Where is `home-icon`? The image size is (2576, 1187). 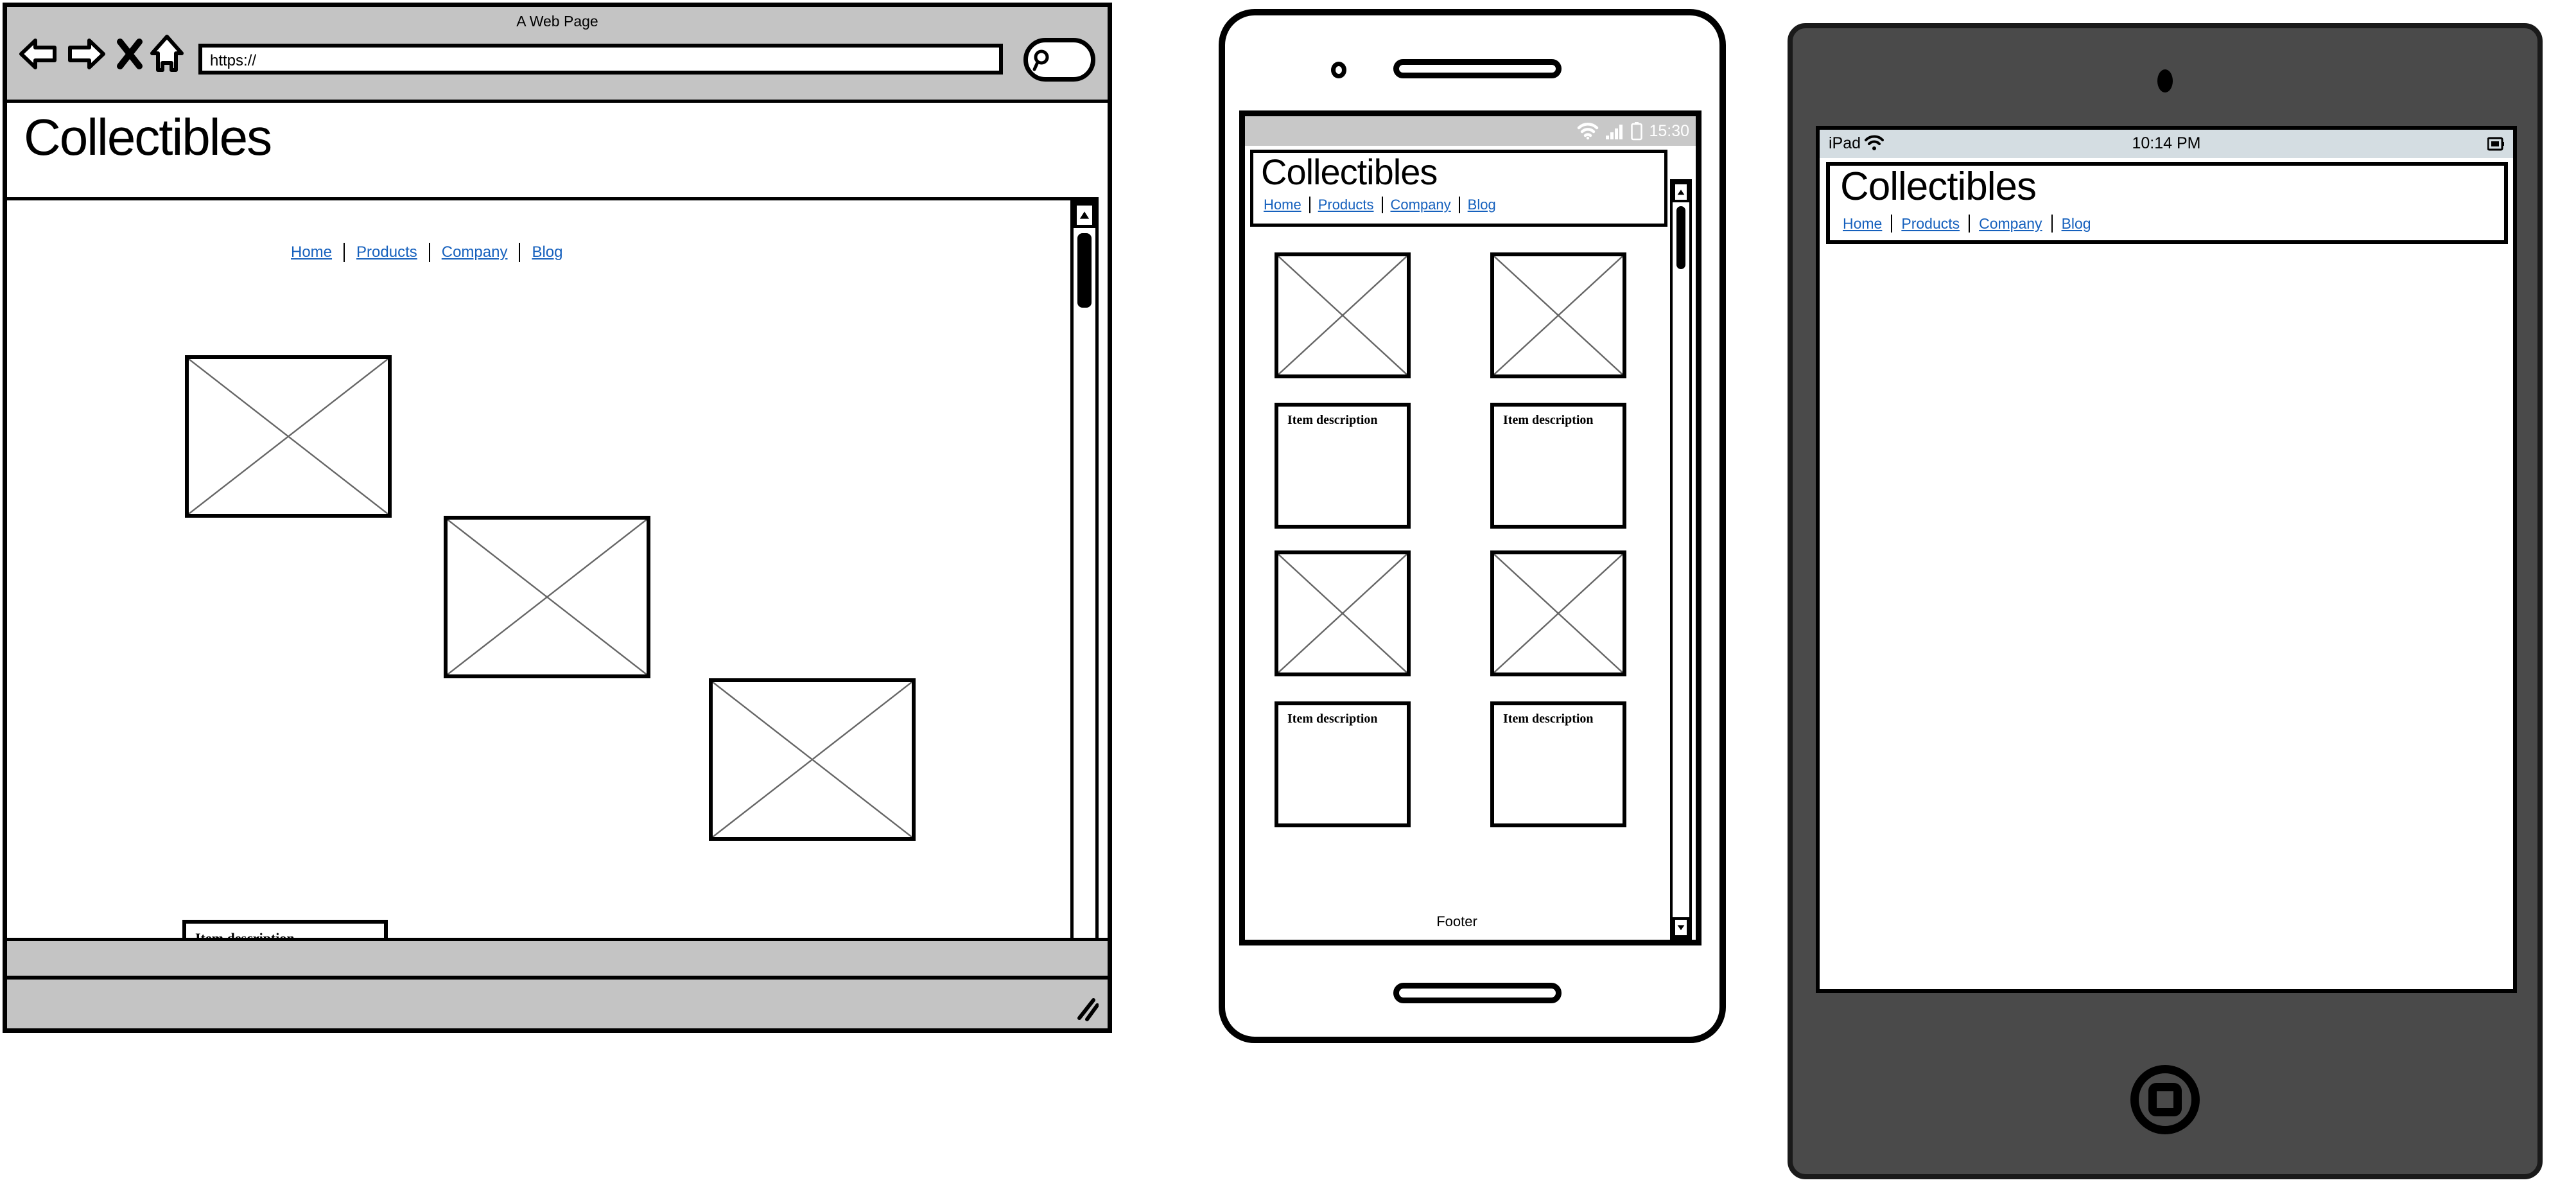 home-icon is located at coordinates (167, 53).